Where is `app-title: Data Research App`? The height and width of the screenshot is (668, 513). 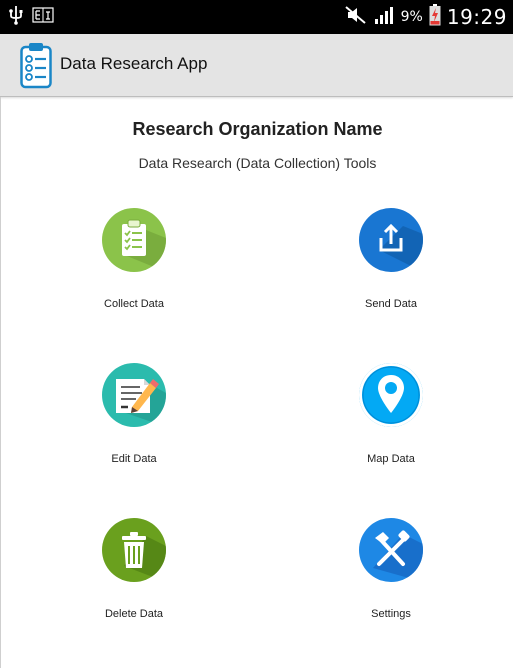
app-title: Data Research App is located at coordinates (134, 63).